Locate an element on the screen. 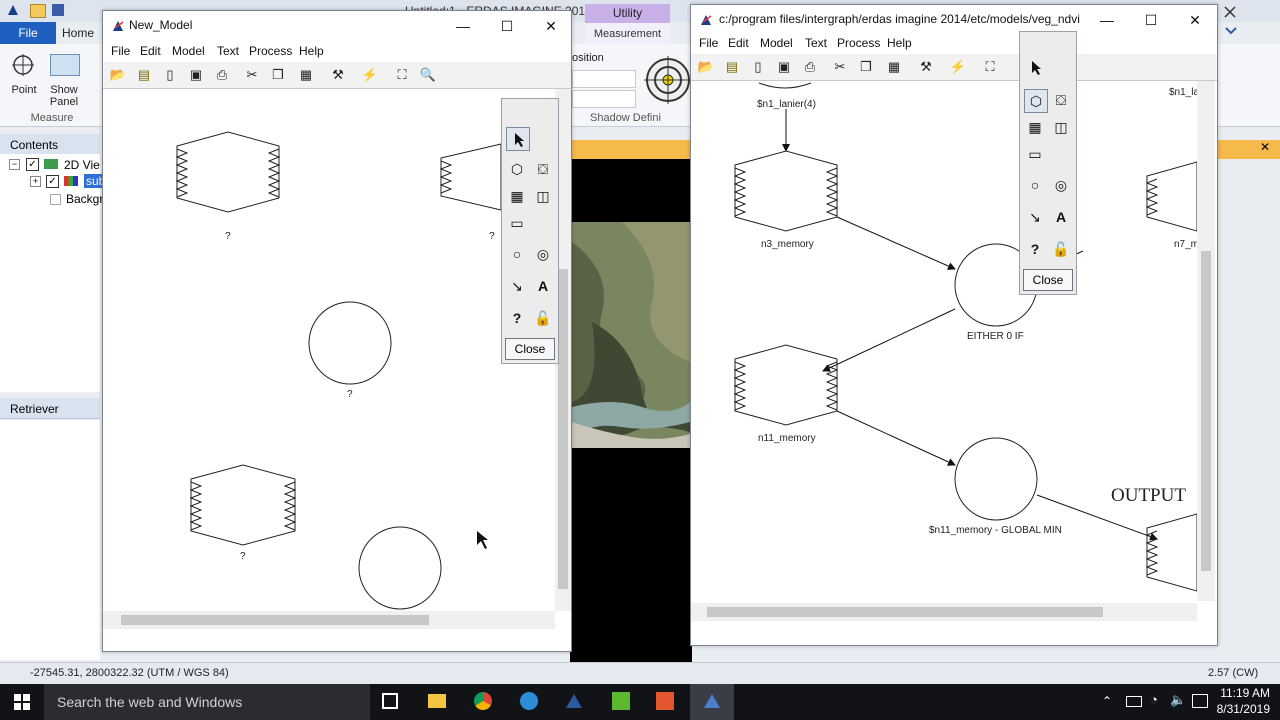 The image size is (1280, 720). menu-process: Process is located at coordinates (858, 43).